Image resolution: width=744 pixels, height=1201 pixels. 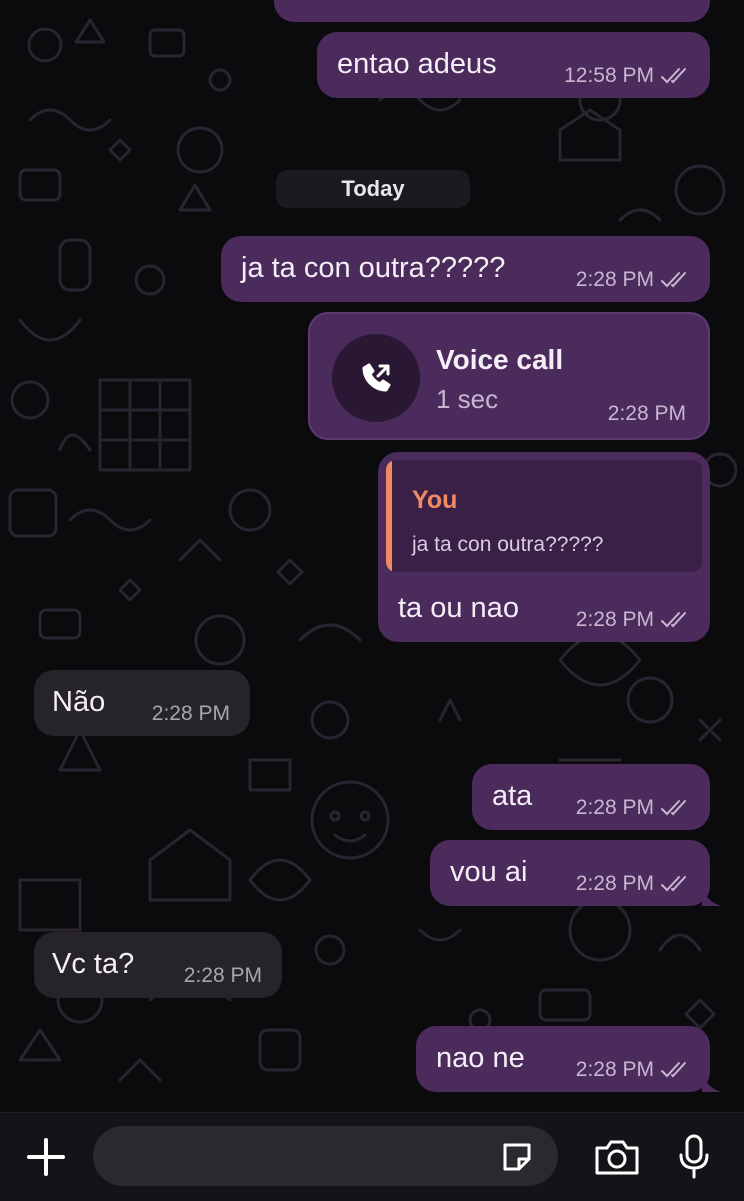 What do you see at coordinates (569, 1059) in the screenshot?
I see `message-bubble-outgoing: nao ne 2:28 PM` at bounding box center [569, 1059].